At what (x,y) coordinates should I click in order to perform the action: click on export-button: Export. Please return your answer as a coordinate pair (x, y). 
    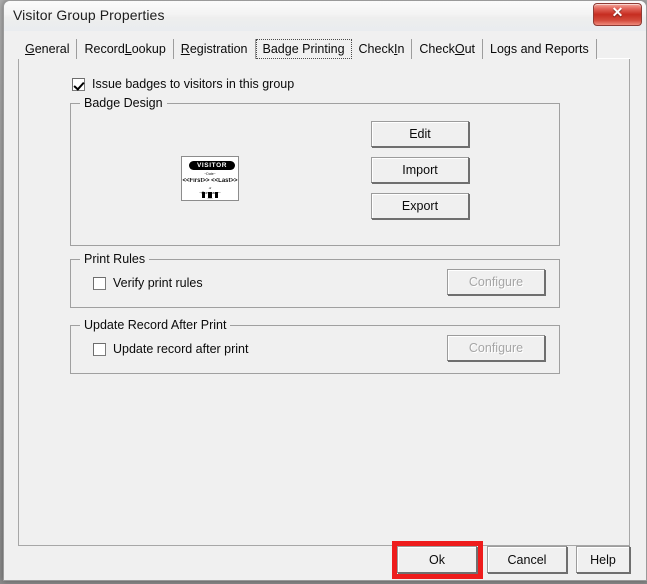
    Looking at the image, I should click on (420, 206).